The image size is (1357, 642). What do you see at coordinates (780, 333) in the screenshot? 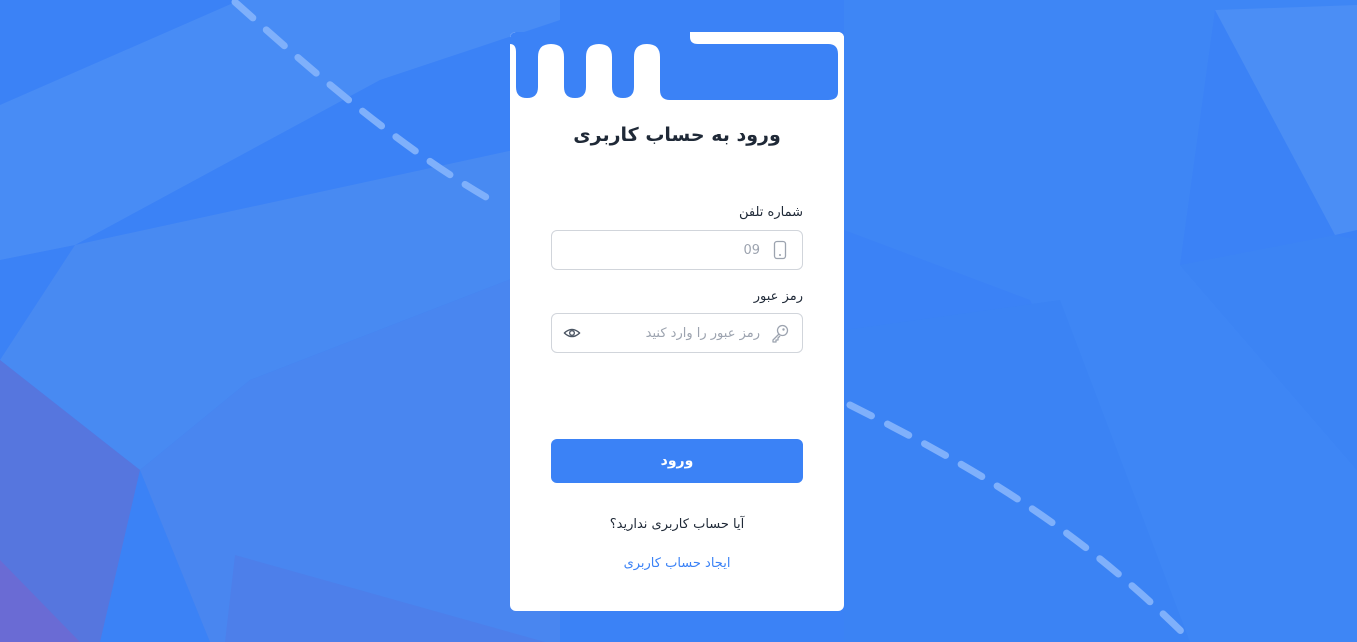
I see `key-icon` at bounding box center [780, 333].